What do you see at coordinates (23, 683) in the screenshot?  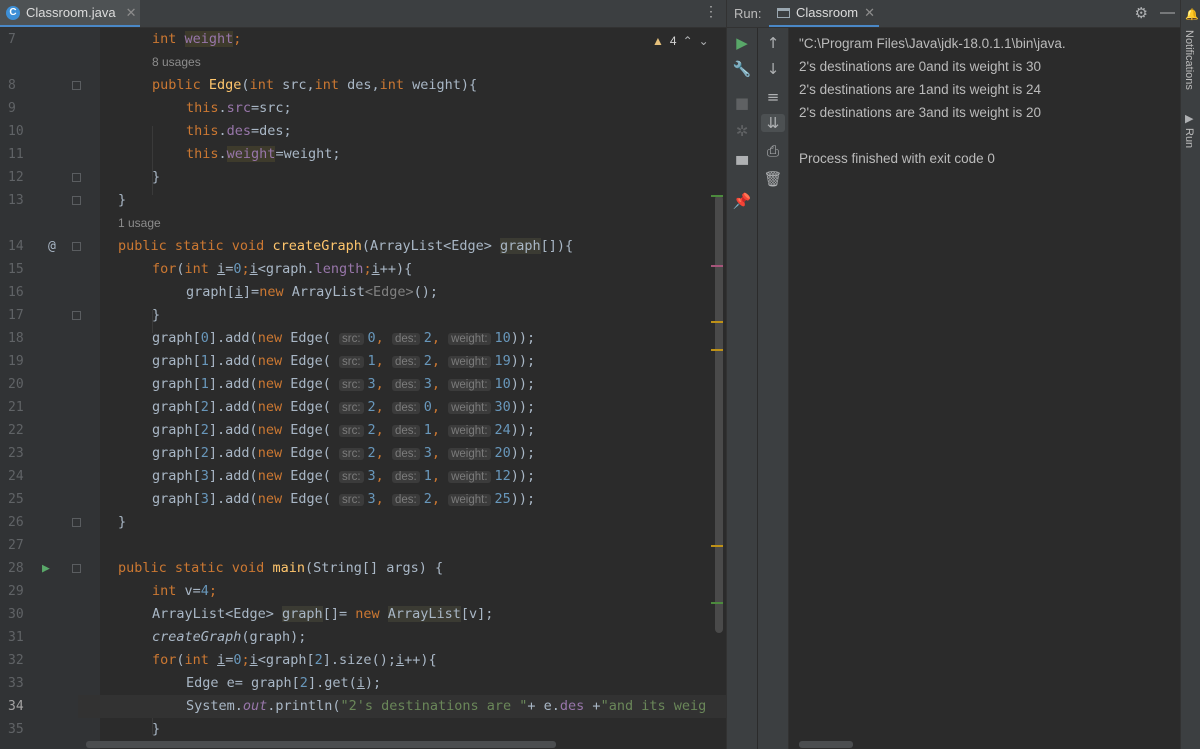 I see `line-number: 33` at bounding box center [23, 683].